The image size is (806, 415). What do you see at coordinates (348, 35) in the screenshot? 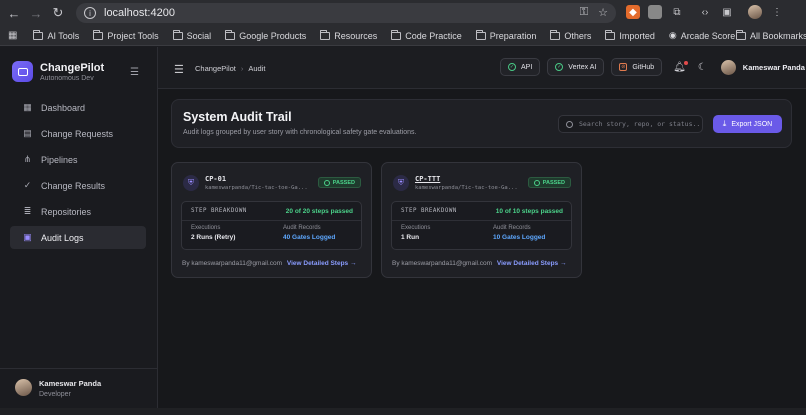
I see `bookmark-folder: Resources` at bounding box center [348, 35].